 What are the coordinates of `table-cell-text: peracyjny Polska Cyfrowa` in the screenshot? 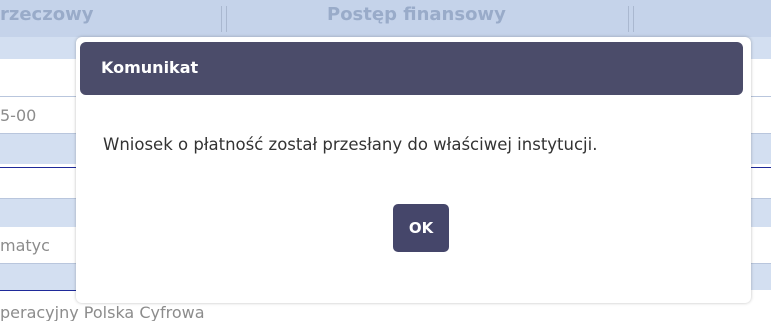 It's located at (102, 312).